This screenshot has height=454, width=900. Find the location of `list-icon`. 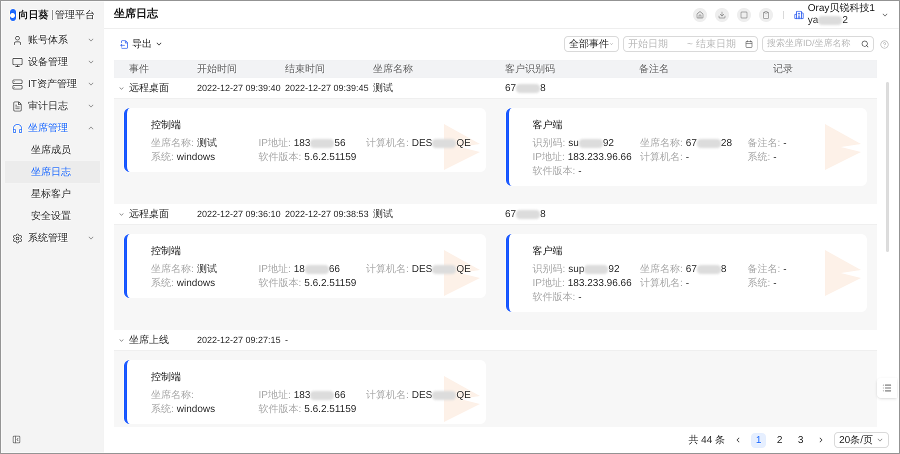

list-icon is located at coordinates (887, 388).